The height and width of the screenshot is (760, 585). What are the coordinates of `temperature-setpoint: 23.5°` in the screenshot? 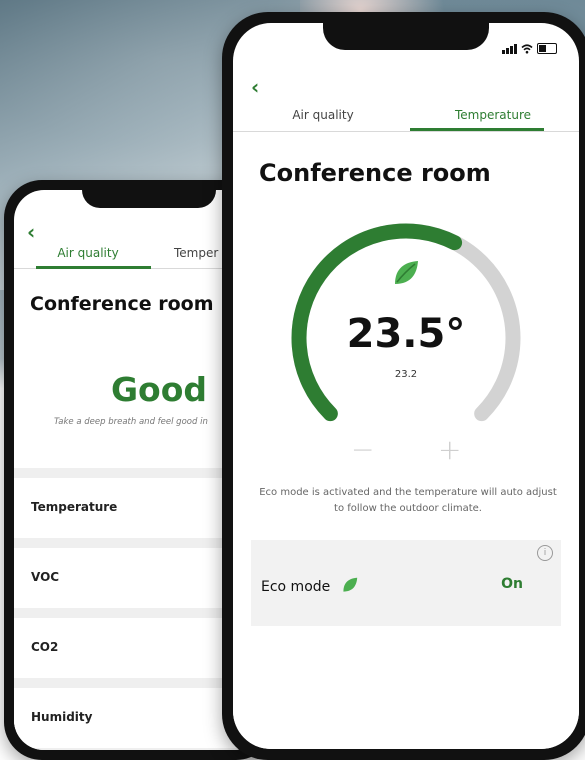 It's located at (406, 334).